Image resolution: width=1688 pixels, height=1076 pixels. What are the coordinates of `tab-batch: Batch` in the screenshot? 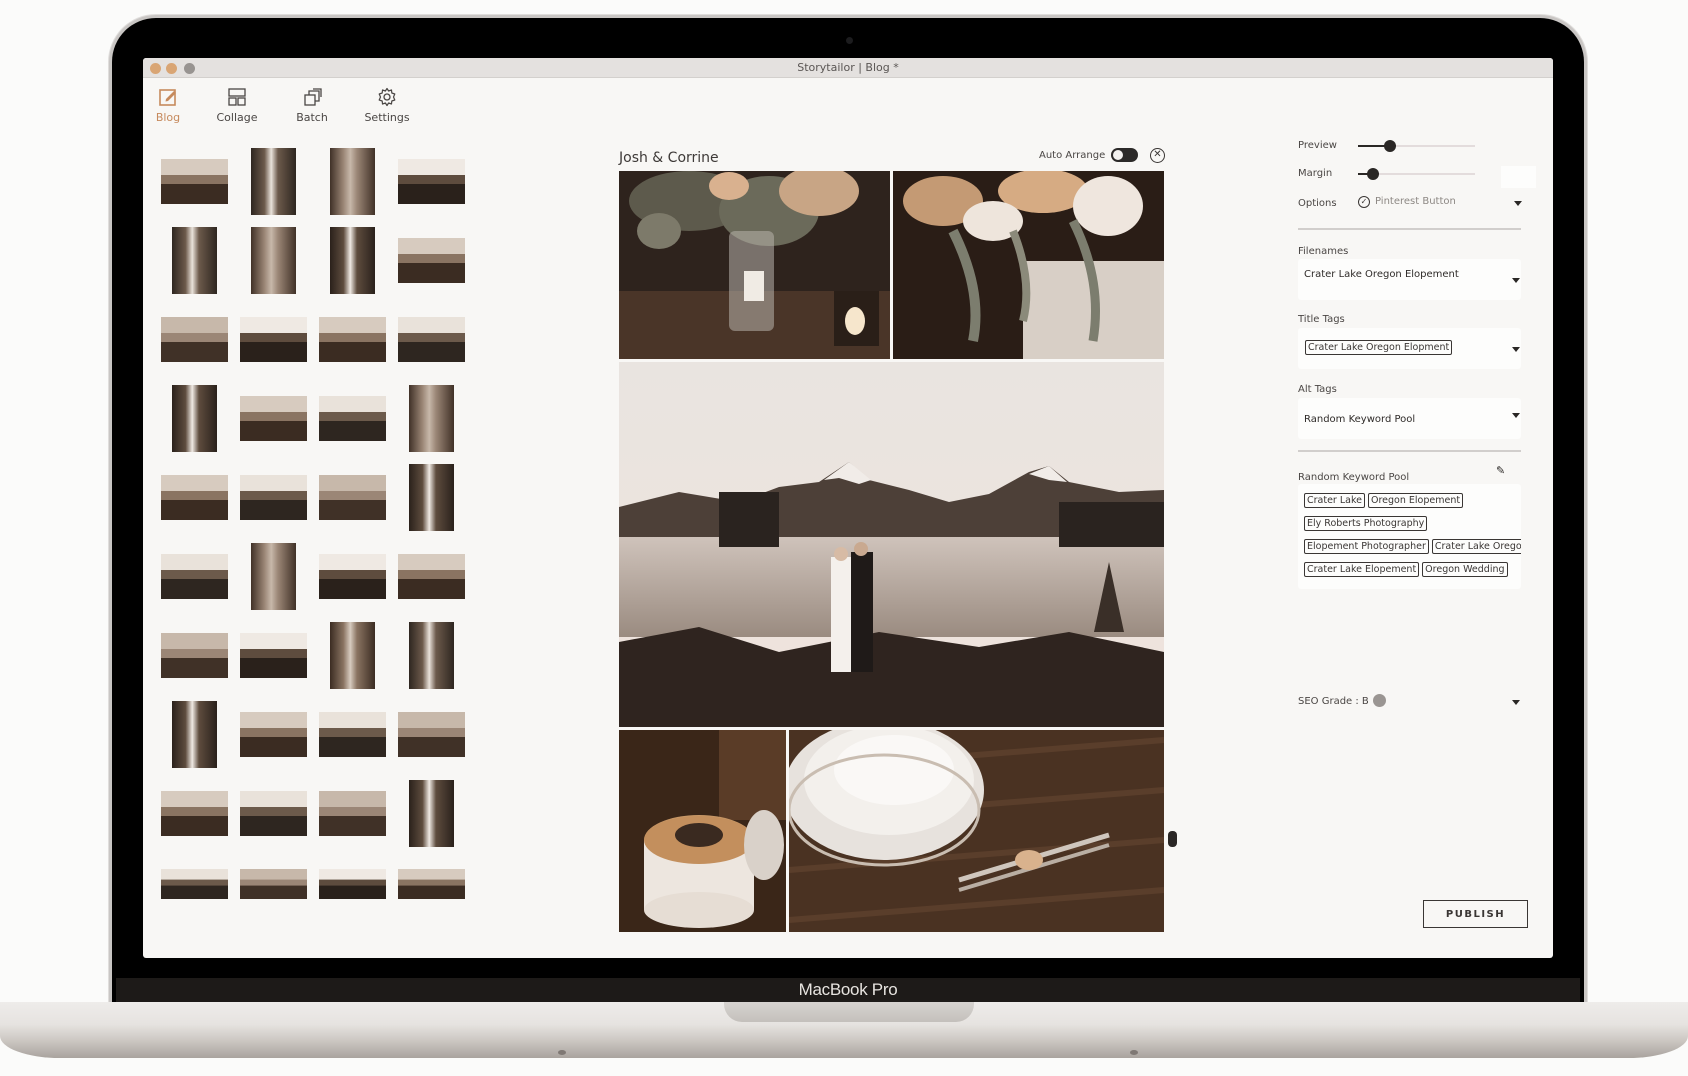 It's located at (312, 105).